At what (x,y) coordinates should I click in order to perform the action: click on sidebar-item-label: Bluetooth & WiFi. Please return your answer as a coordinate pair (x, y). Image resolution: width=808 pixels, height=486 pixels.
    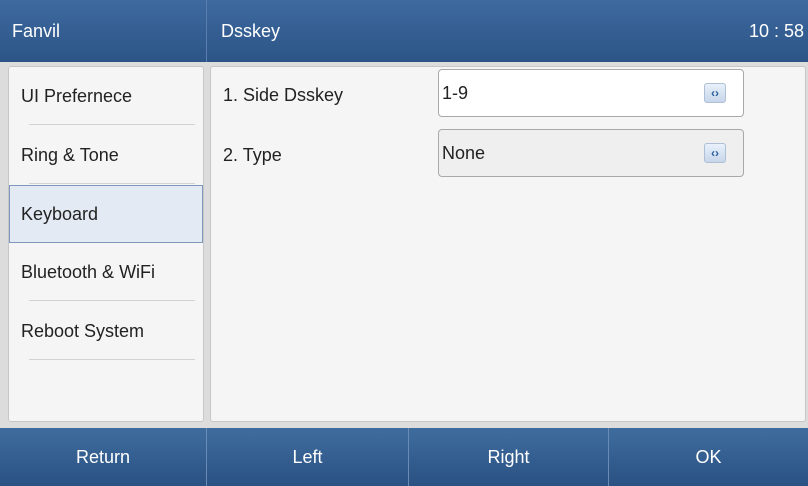
    Looking at the image, I should click on (88, 272).